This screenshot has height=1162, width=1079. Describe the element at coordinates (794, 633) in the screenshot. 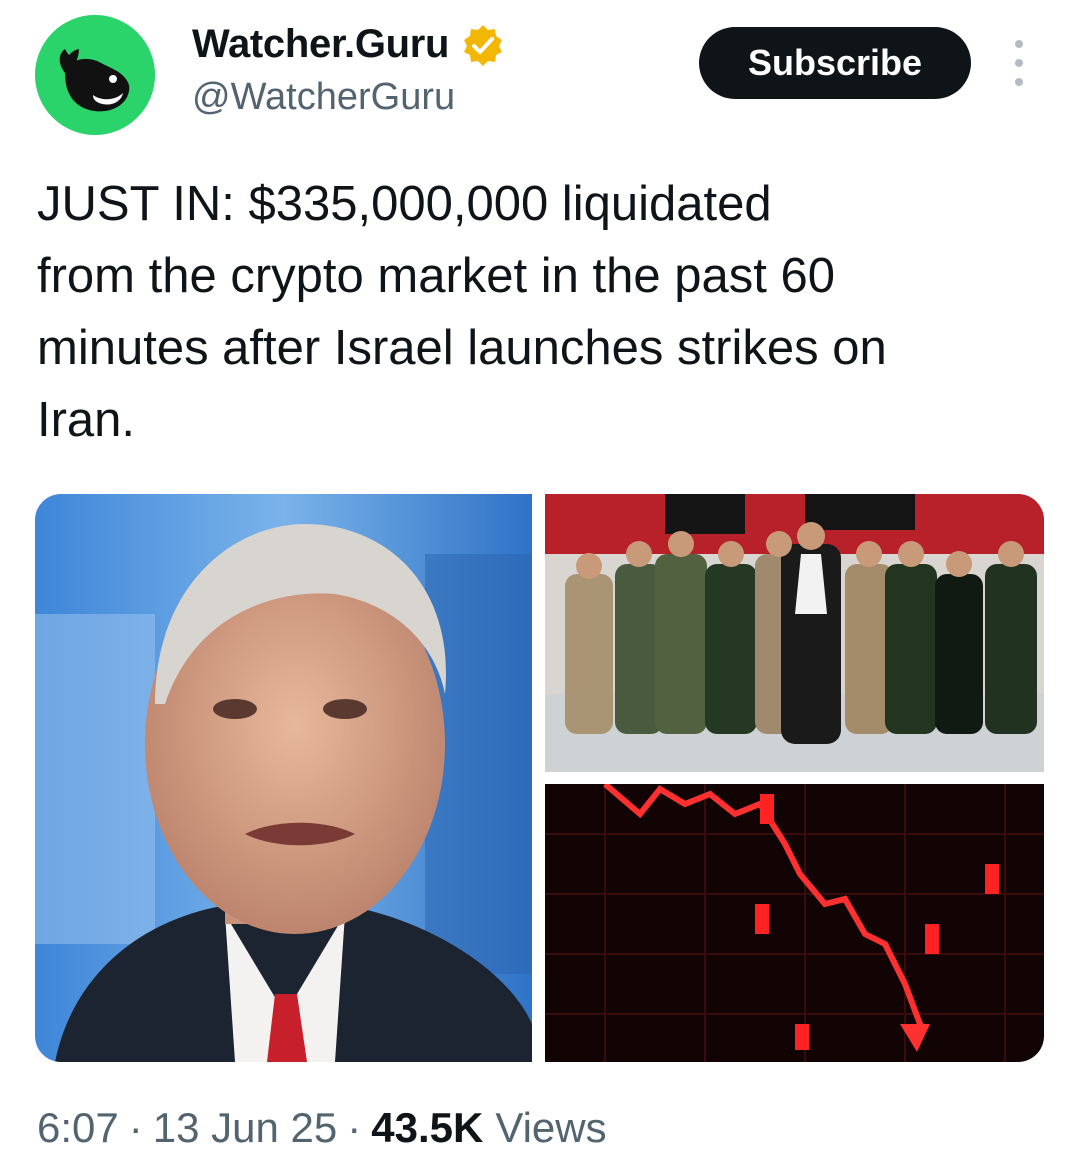

I see `military-group-photo` at that location.